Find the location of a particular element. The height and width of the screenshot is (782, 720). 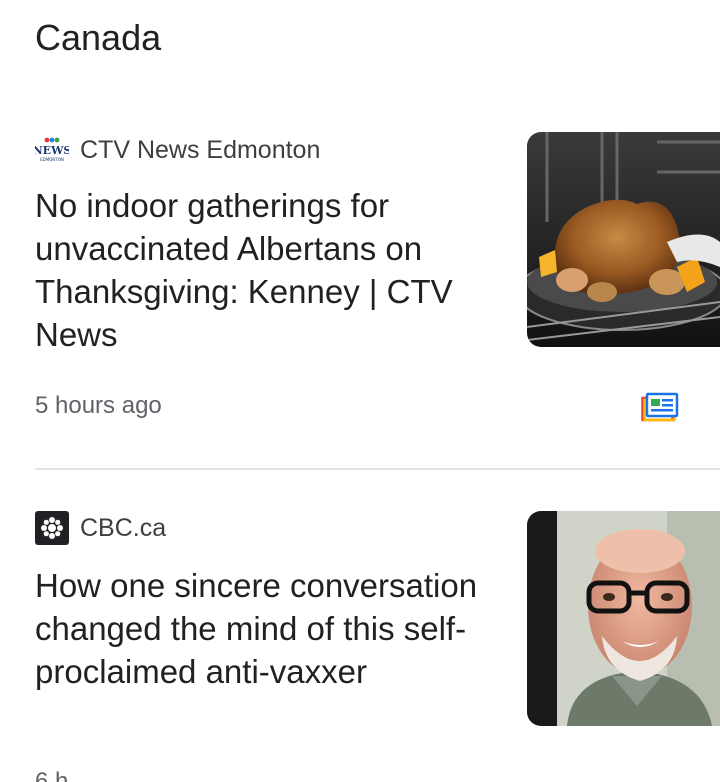

smiling-man-portrait-image is located at coordinates (623, 618).